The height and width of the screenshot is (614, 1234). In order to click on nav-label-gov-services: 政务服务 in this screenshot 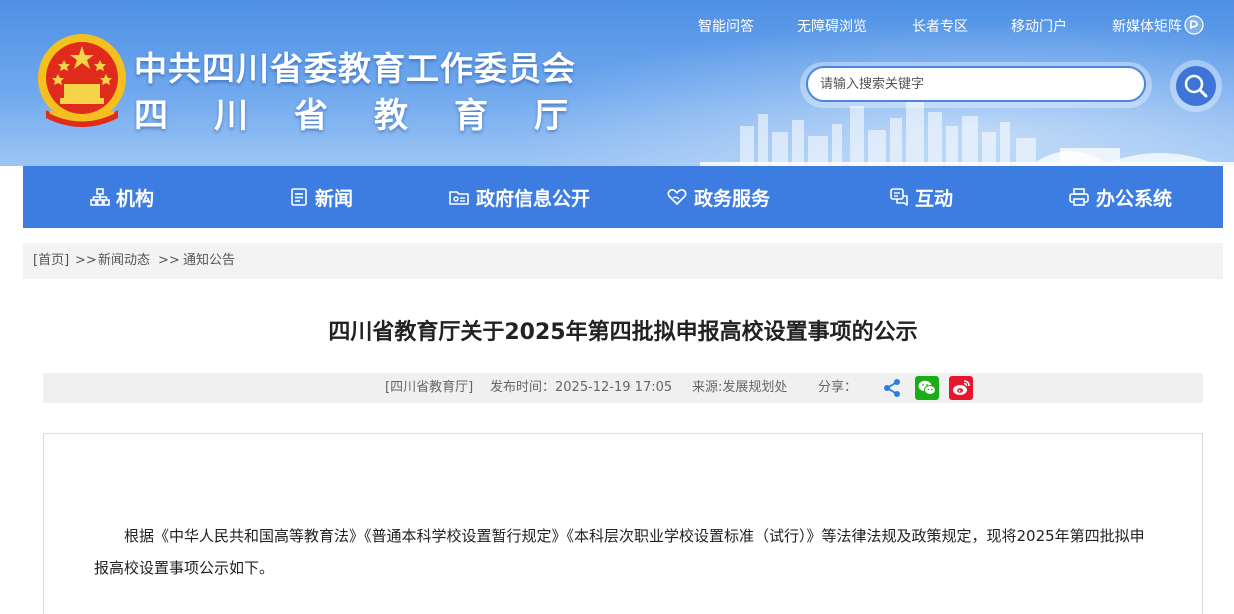, I will do `click(732, 198)`.